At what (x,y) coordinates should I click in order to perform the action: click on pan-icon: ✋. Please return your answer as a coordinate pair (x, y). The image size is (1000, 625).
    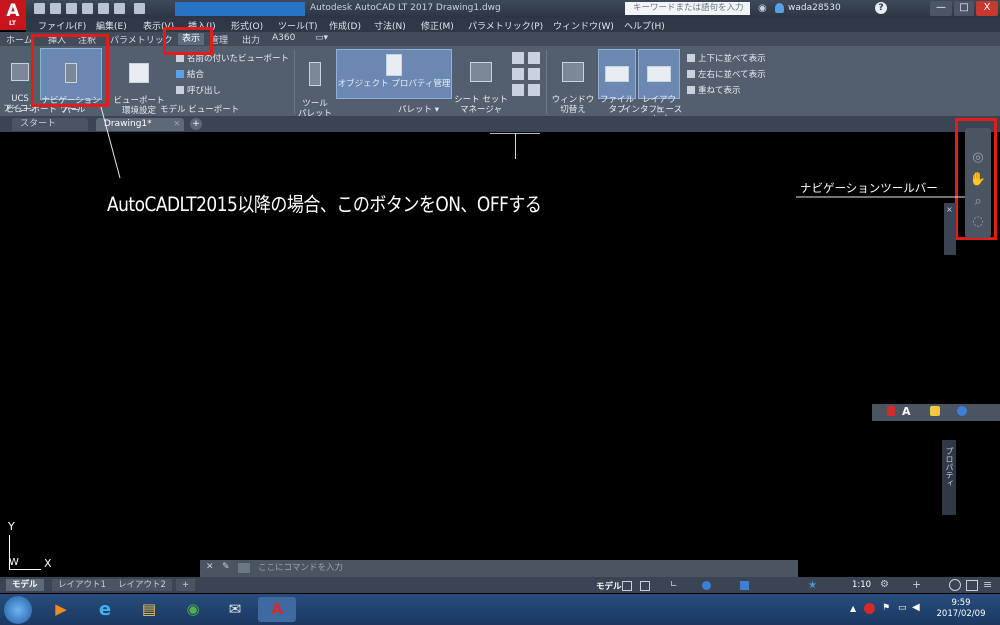
    Looking at the image, I should click on (978, 180).